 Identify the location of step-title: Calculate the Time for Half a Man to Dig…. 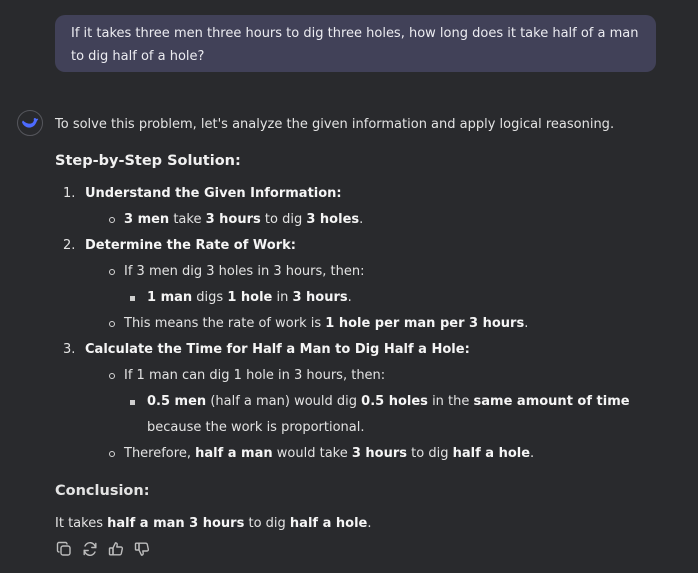
(277, 349).